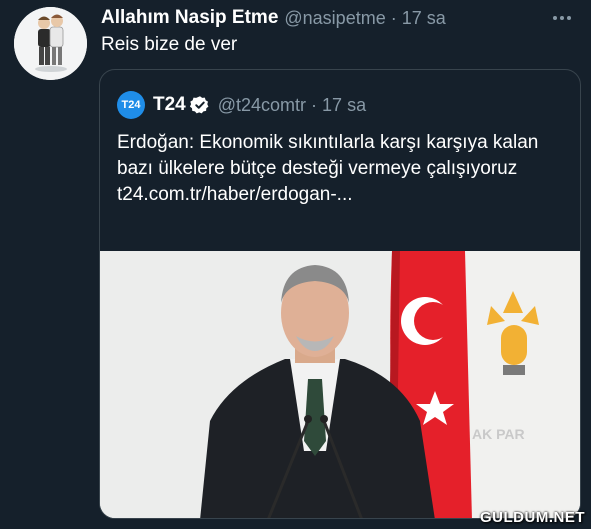 This screenshot has width=591, height=529. What do you see at coordinates (532, 517) in the screenshot?
I see `watermark: GULDUM.NET` at bounding box center [532, 517].